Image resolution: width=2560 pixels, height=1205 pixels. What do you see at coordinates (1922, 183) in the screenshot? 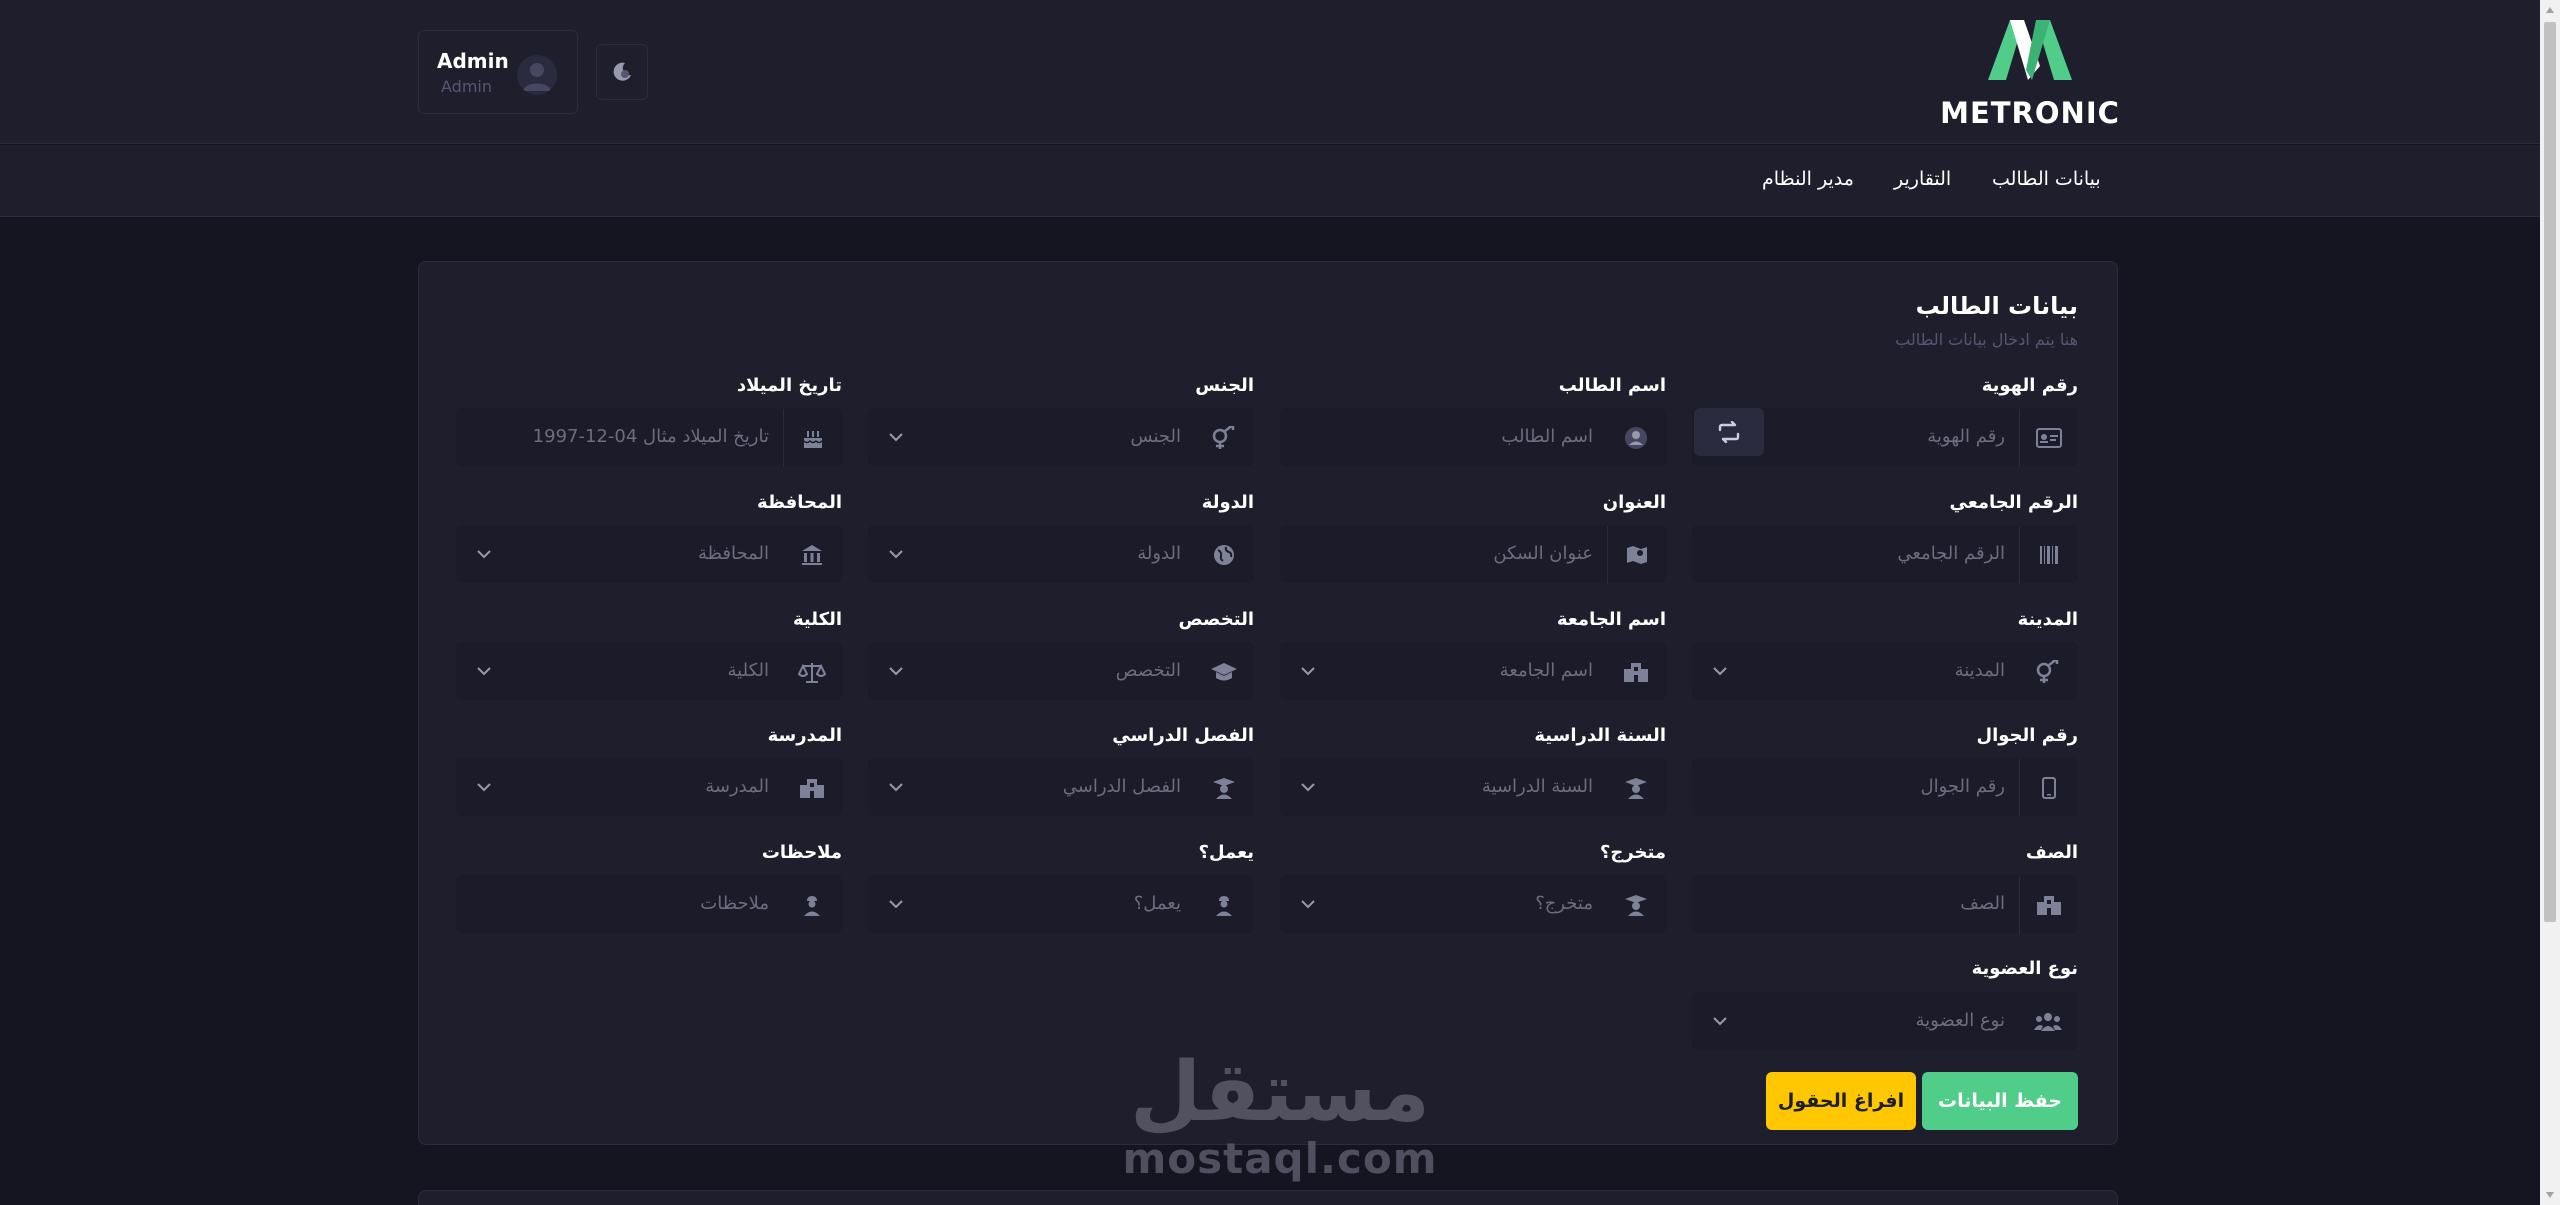
I see `nav-item-reports: التقارير` at bounding box center [1922, 183].